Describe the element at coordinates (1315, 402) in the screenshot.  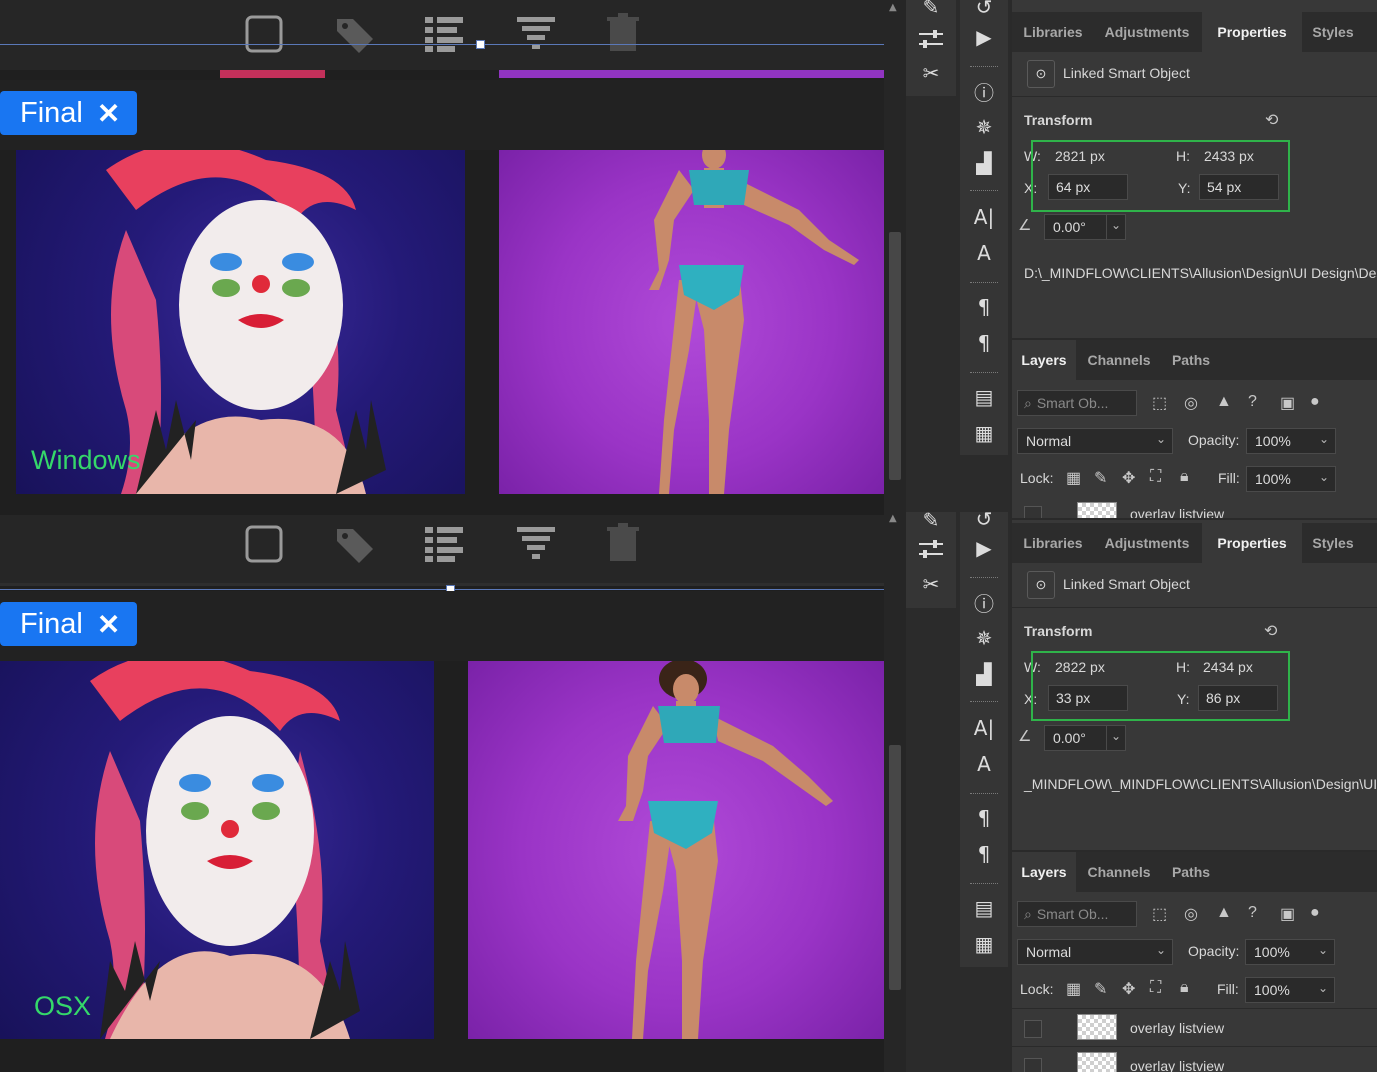
I see `filter-toggle-icon: ●` at that location.